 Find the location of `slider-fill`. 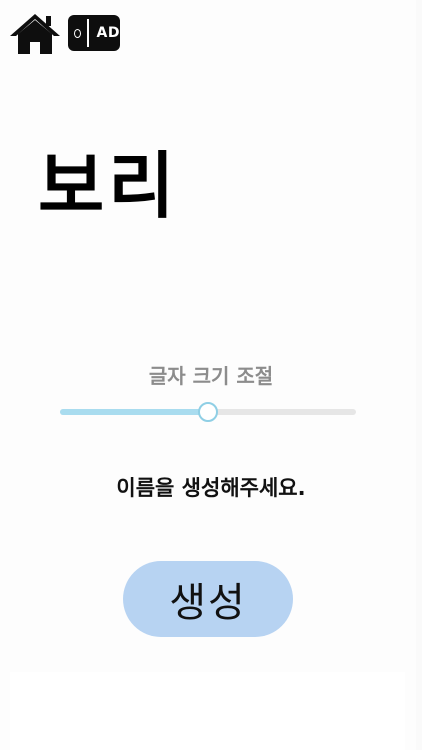

slider-fill is located at coordinates (134, 412).